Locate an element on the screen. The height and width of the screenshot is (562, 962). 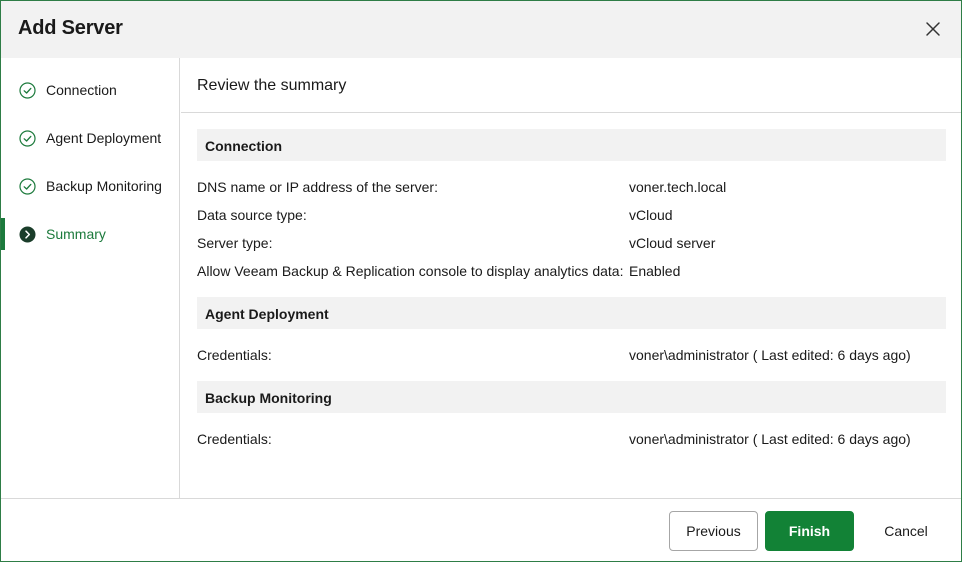
step-label: Backup Monitoring is located at coordinates (104, 186).